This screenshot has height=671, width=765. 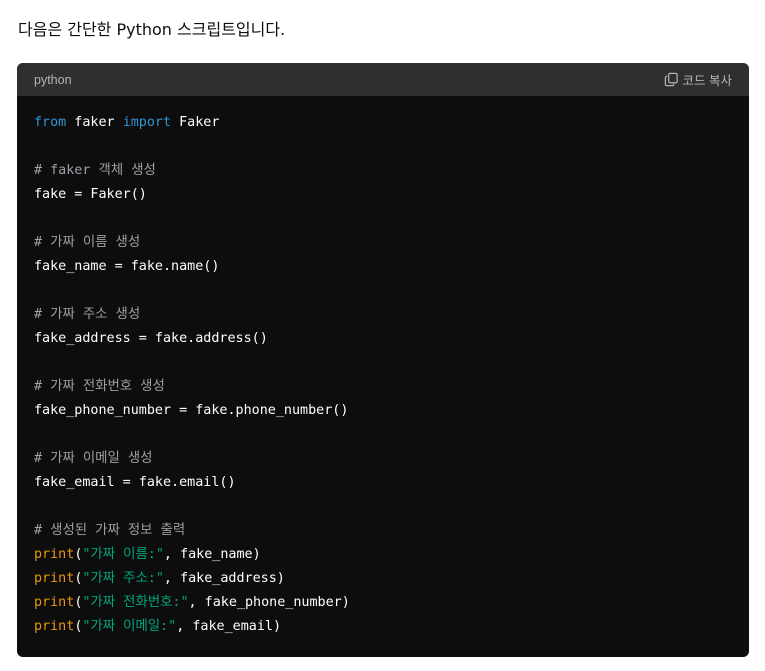 I want to click on code-token: , fake_name), so click(x=212, y=554).